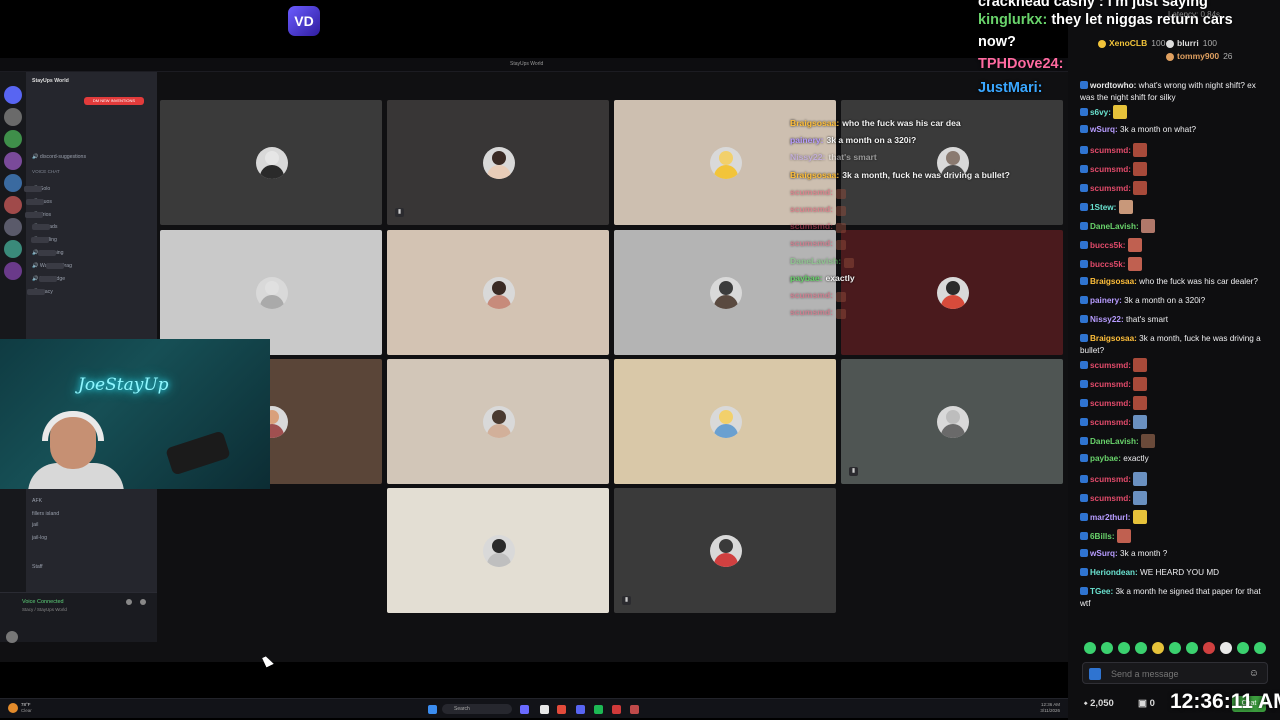 This screenshot has width=1280, height=720. I want to click on channel-item: VOICE CHAT, so click(46, 171).